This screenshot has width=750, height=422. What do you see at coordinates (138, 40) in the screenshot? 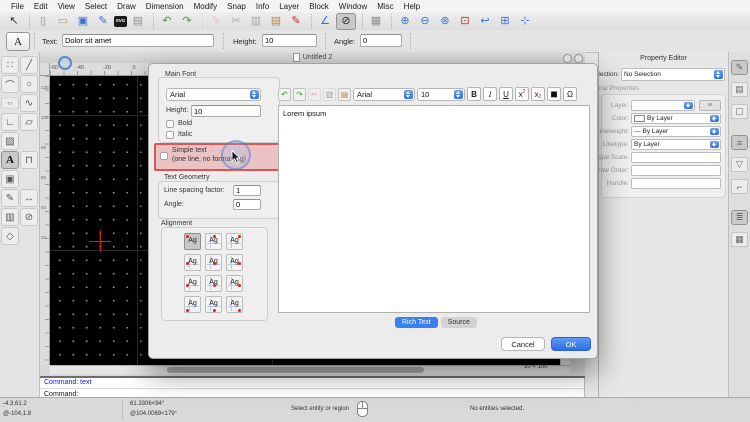
I see `text-input` at bounding box center [138, 40].